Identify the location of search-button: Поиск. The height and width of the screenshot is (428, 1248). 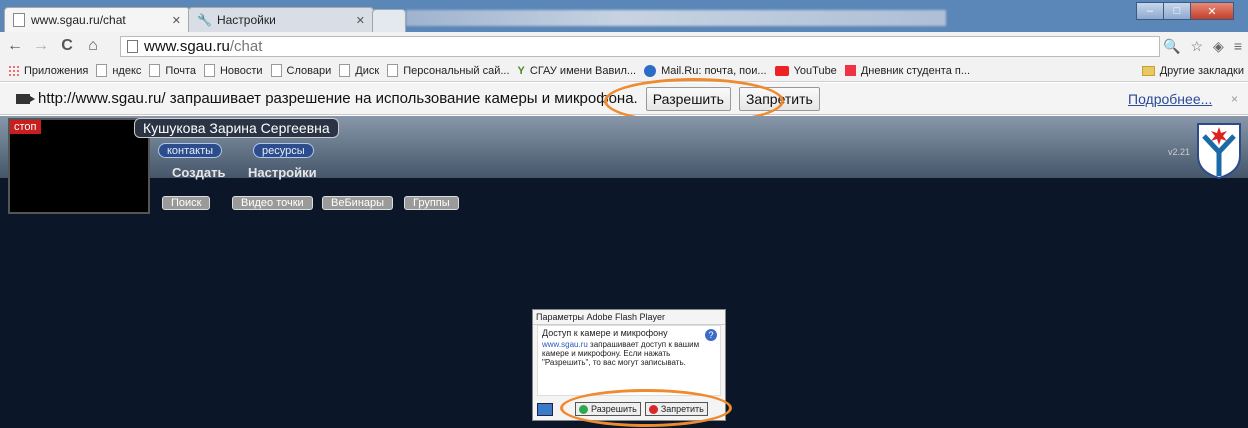
(186, 203).